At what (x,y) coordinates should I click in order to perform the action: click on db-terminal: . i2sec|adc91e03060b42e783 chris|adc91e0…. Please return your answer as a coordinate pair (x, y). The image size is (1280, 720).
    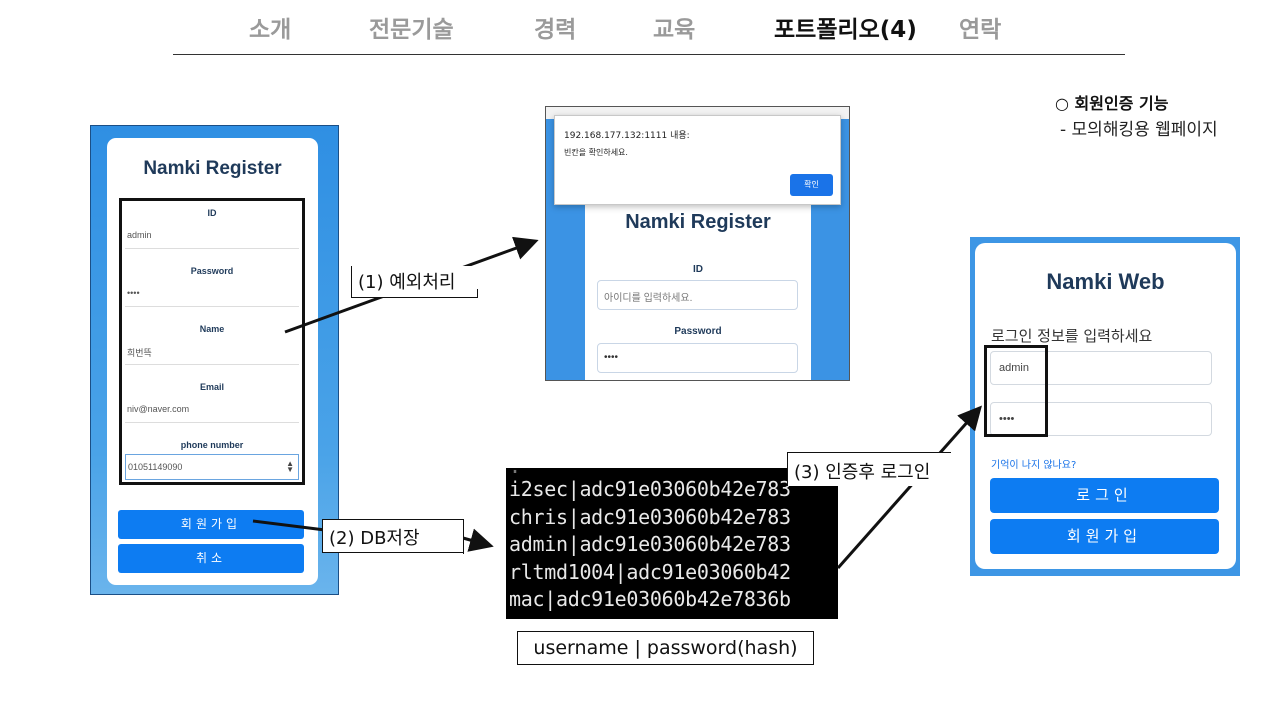
    Looking at the image, I should click on (672, 543).